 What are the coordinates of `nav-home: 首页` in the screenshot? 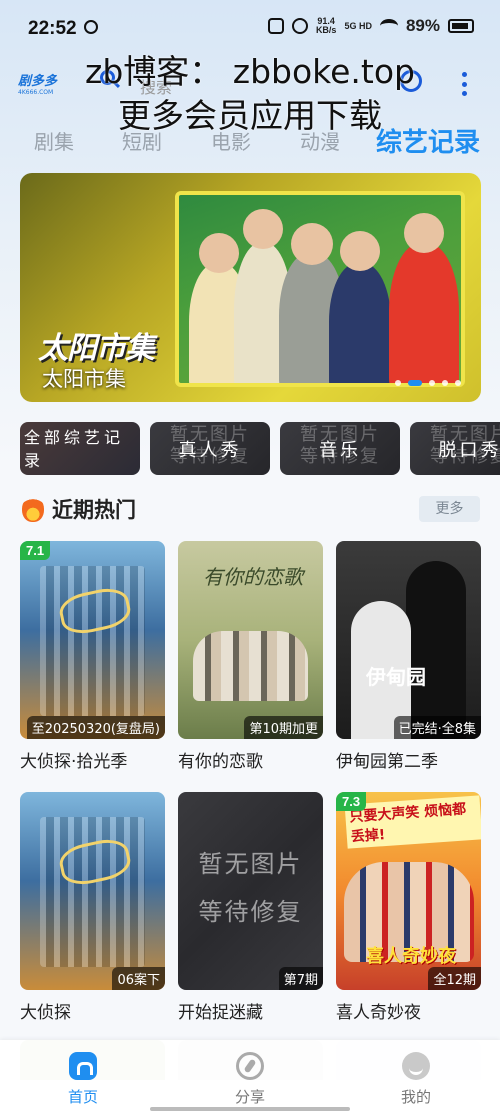 It's located at (83, 1079).